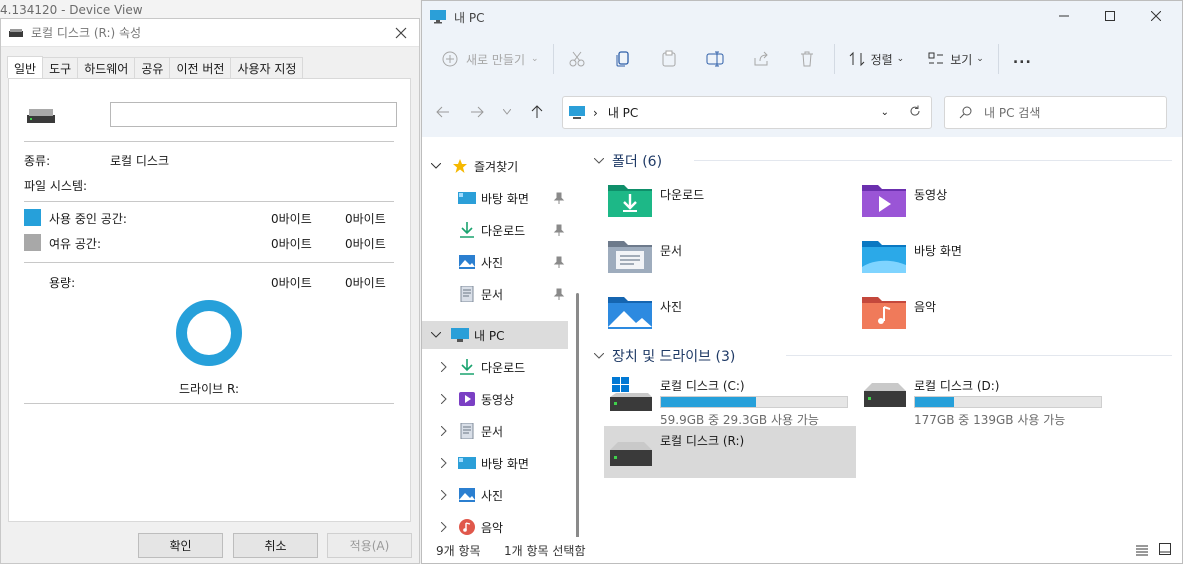 The width and height of the screenshot is (1183, 564). I want to click on nav-pc-downloads: 다운로드, so click(495, 367).